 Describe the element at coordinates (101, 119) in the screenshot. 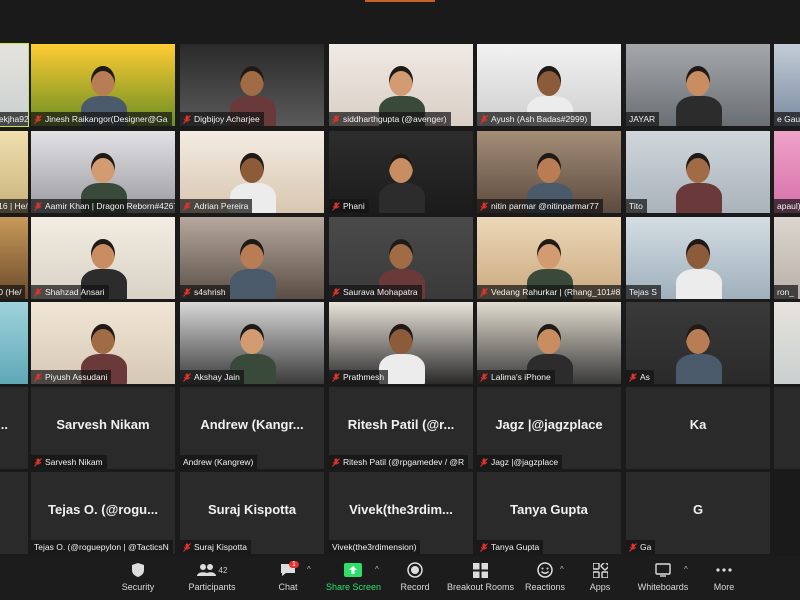

I see `participant-name-label: Jinesh Raikangor(Designer@Ga` at that location.